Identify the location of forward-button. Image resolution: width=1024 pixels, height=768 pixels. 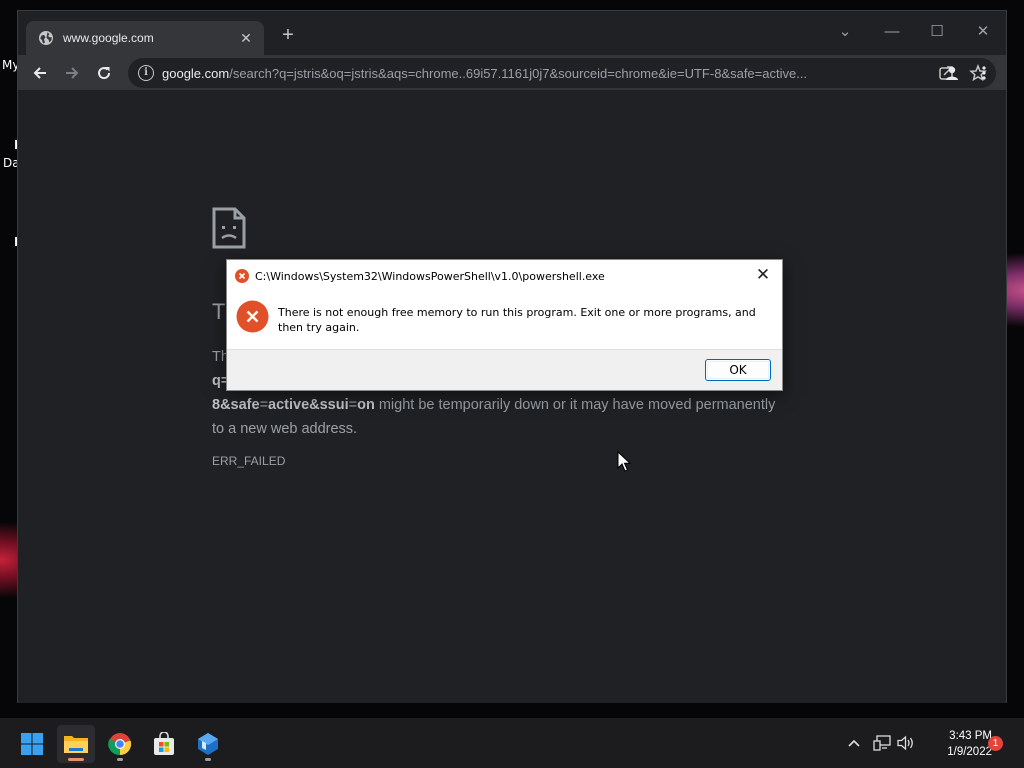
(72, 73).